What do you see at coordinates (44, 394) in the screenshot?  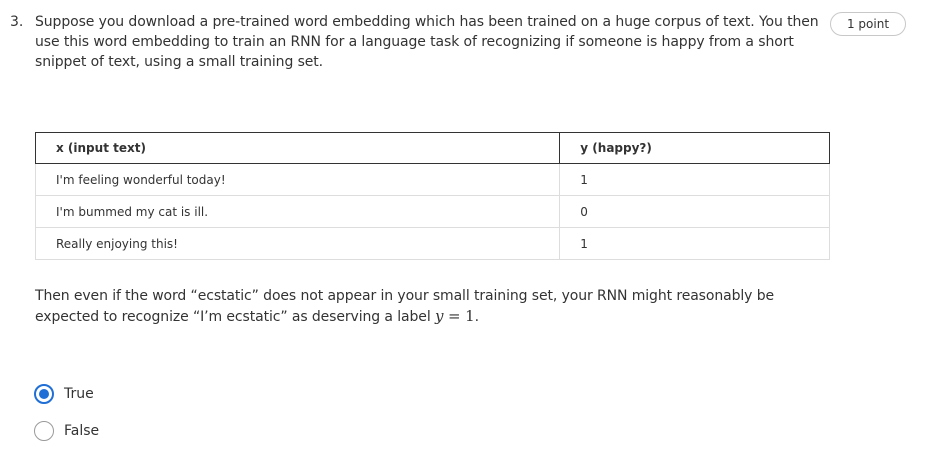 I see `radio-selected-icon` at bounding box center [44, 394].